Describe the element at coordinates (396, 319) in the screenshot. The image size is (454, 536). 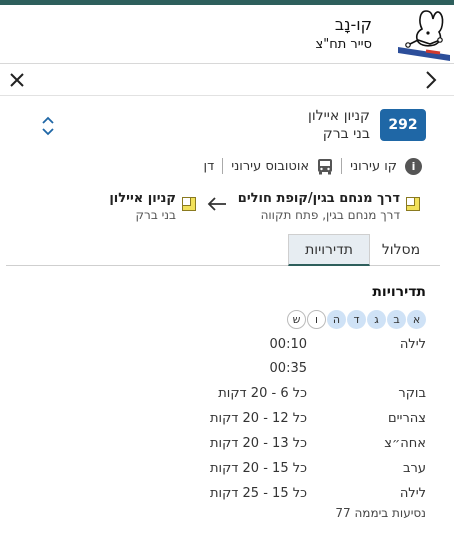
I see `weekday-chip: ב` at that location.